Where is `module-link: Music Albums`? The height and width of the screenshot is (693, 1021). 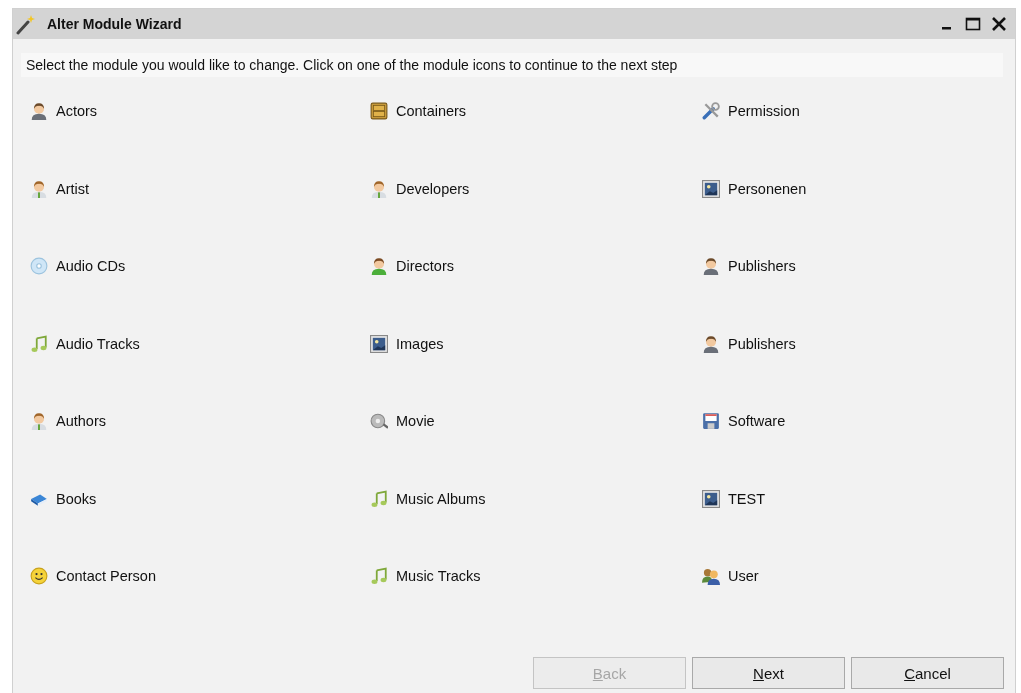 module-link: Music Albums is located at coordinates (428, 498).